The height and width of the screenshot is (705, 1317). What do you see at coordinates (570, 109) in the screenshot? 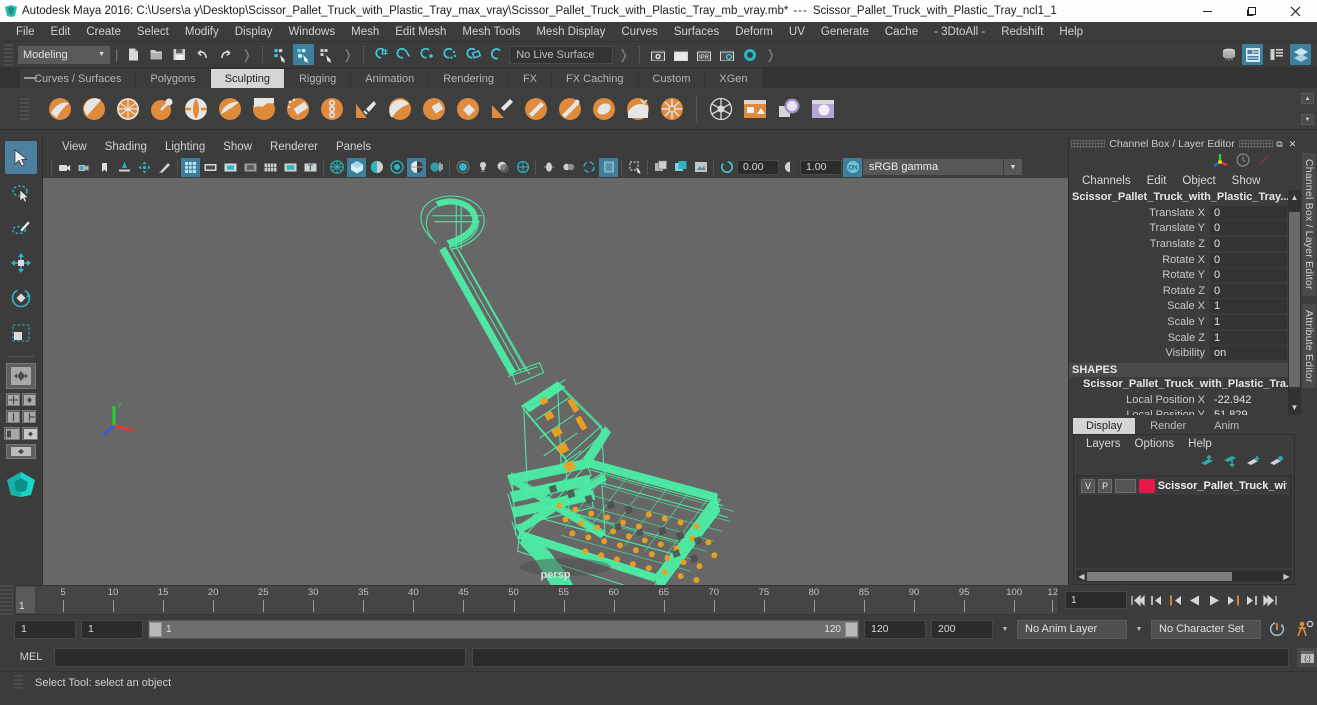
I see `bulge-tool-icon` at bounding box center [570, 109].